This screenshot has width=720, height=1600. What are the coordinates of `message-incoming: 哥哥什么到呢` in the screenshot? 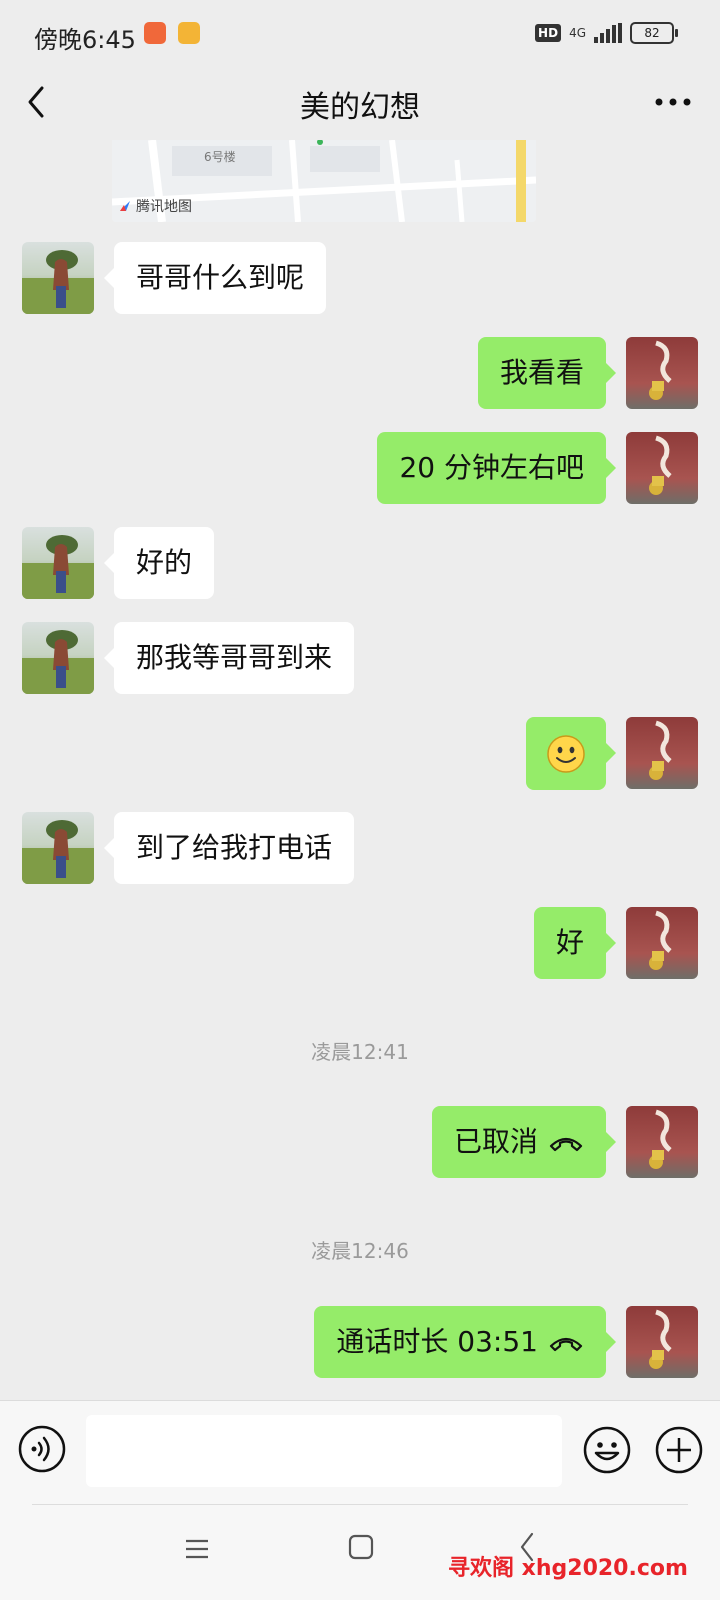 It's located at (174, 278).